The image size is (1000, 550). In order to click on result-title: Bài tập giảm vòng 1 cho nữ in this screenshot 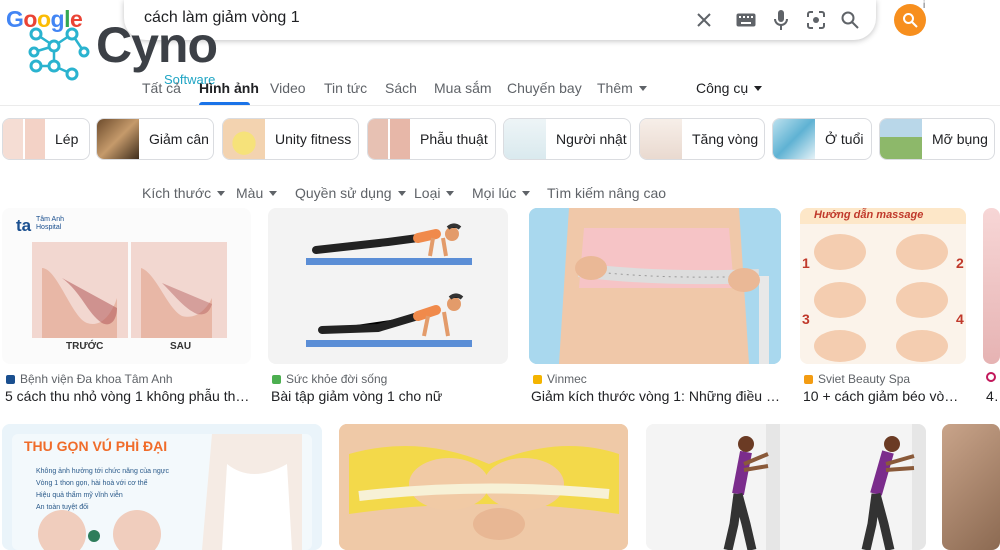, I will do `click(389, 396)`.